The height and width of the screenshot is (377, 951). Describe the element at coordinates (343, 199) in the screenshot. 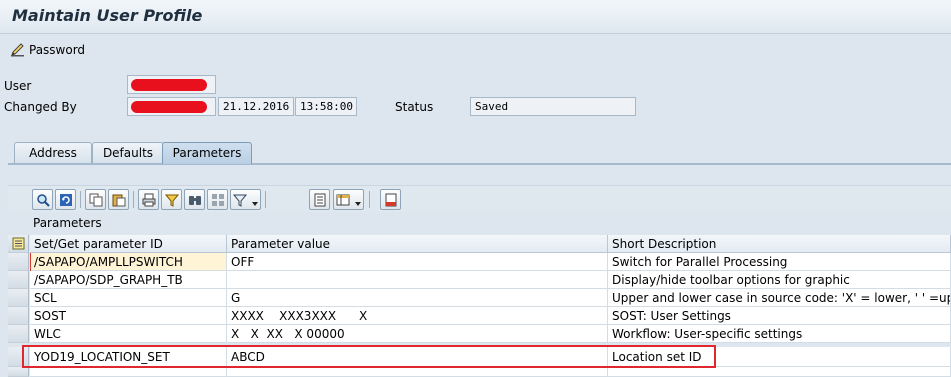

I see `layout-menu-icon` at that location.